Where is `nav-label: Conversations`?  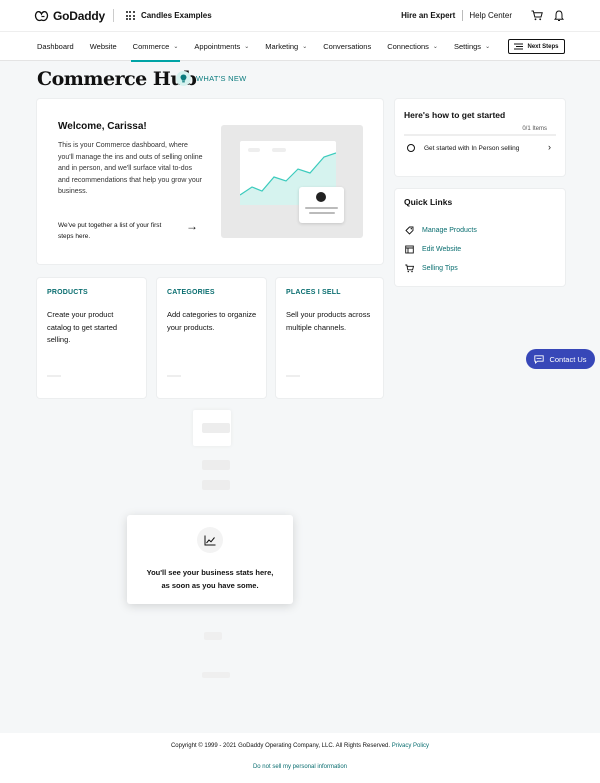
nav-label: Conversations is located at coordinates (347, 46).